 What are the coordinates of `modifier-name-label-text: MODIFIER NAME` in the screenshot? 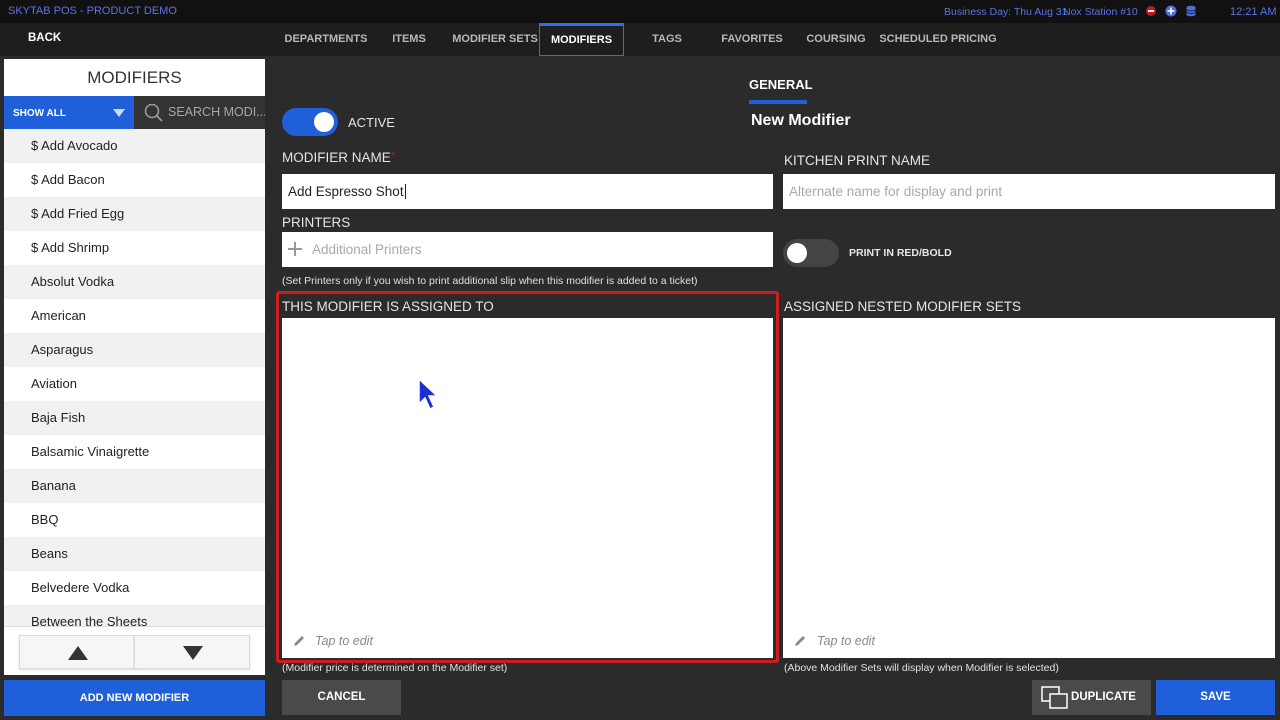 It's located at (336, 157).